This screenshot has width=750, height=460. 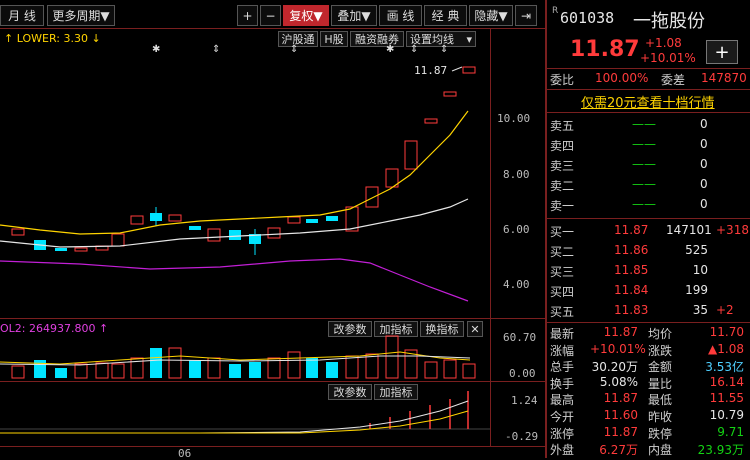 I want to click on y-tick: 6.00, so click(x=516, y=229).